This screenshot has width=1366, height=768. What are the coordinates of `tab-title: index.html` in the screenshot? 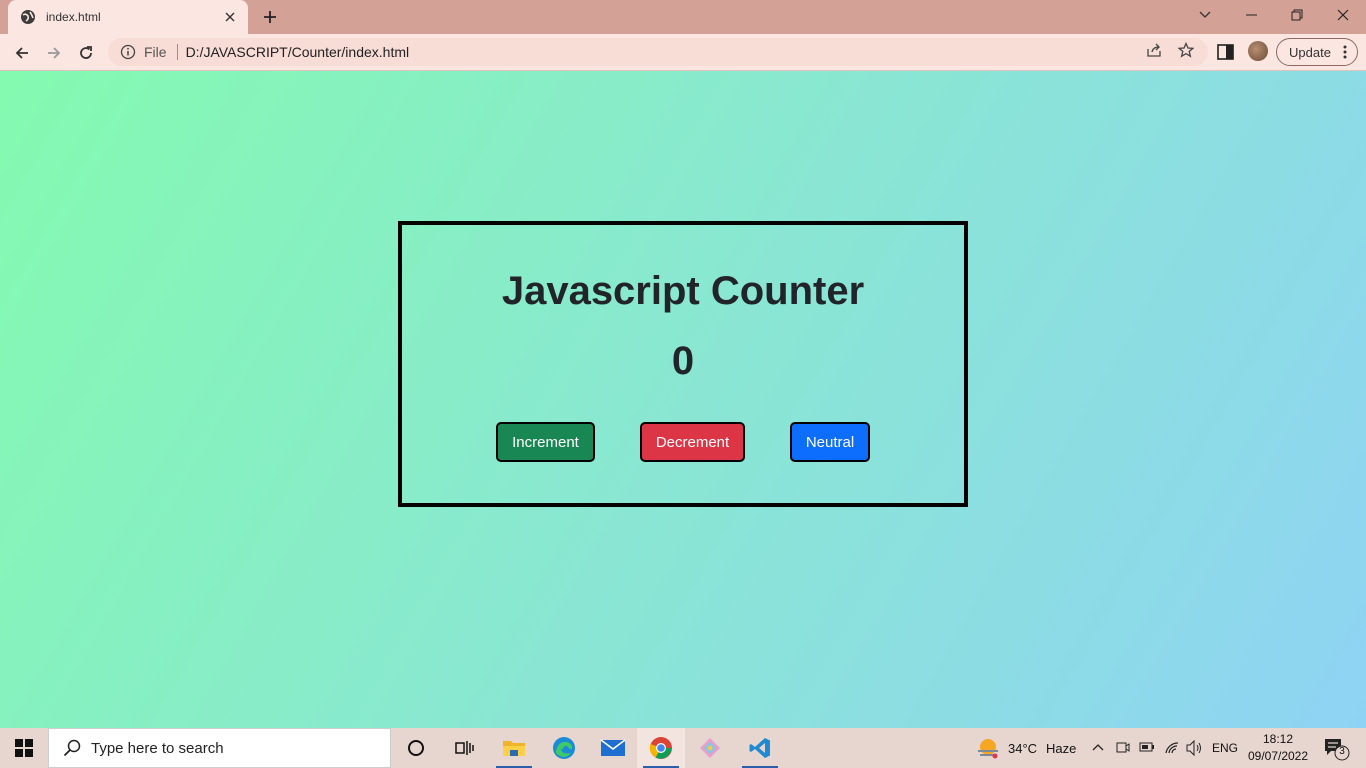 It's located at (73, 17).